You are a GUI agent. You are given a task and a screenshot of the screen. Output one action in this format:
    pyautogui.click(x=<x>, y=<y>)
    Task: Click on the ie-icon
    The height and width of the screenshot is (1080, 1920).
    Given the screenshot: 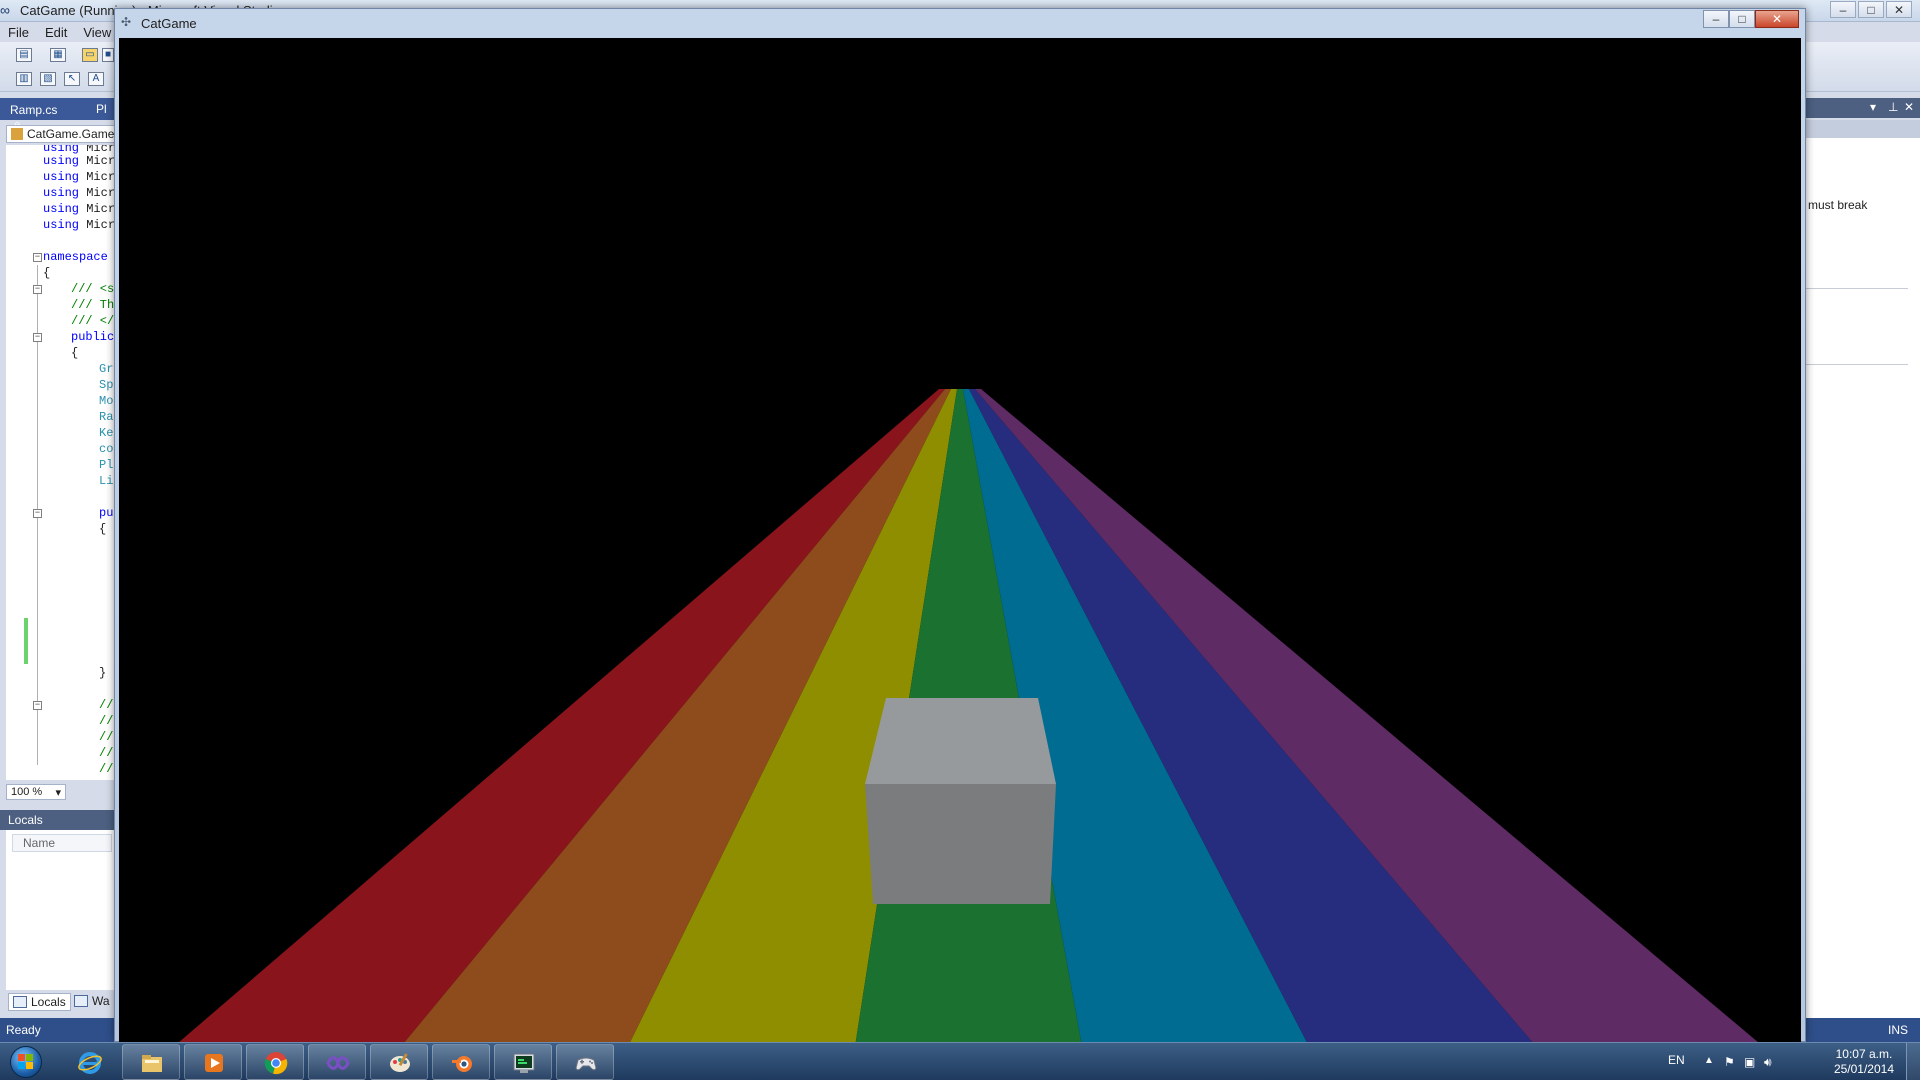 What is the action you would take?
    pyautogui.click(x=90, y=1063)
    